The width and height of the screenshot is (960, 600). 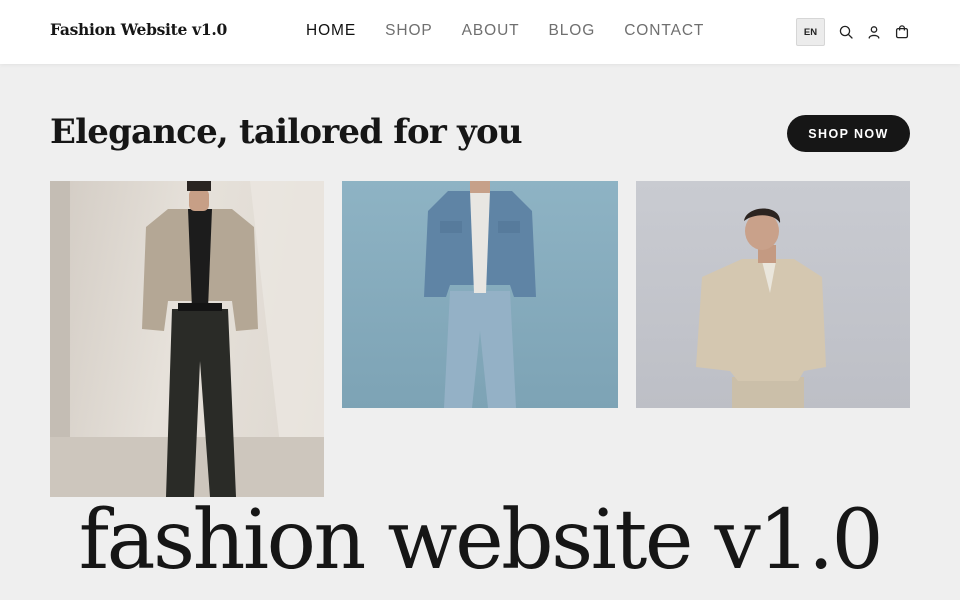 What do you see at coordinates (664, 31) in the screenshot?
I see `nav-contact: CONTACT` at bounding box center [664, 31].